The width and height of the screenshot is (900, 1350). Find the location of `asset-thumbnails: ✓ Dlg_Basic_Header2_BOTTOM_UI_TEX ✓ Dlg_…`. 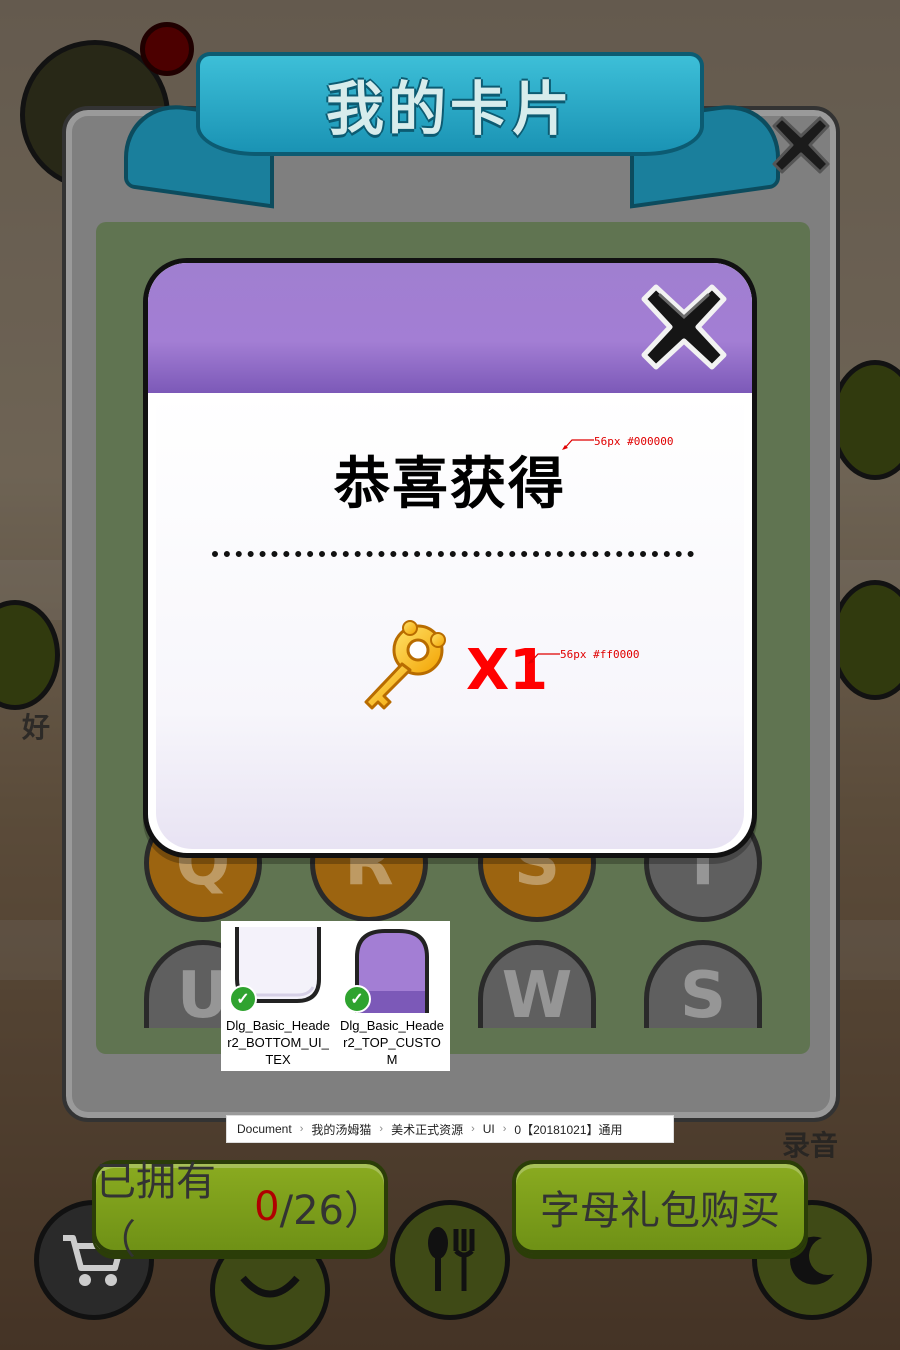

asset-thumbnails: ✓ Dlg_Basic_Header2_BOTTOM_UI_TEX ✓ Dlg_… is located at coordinates (335, 996).